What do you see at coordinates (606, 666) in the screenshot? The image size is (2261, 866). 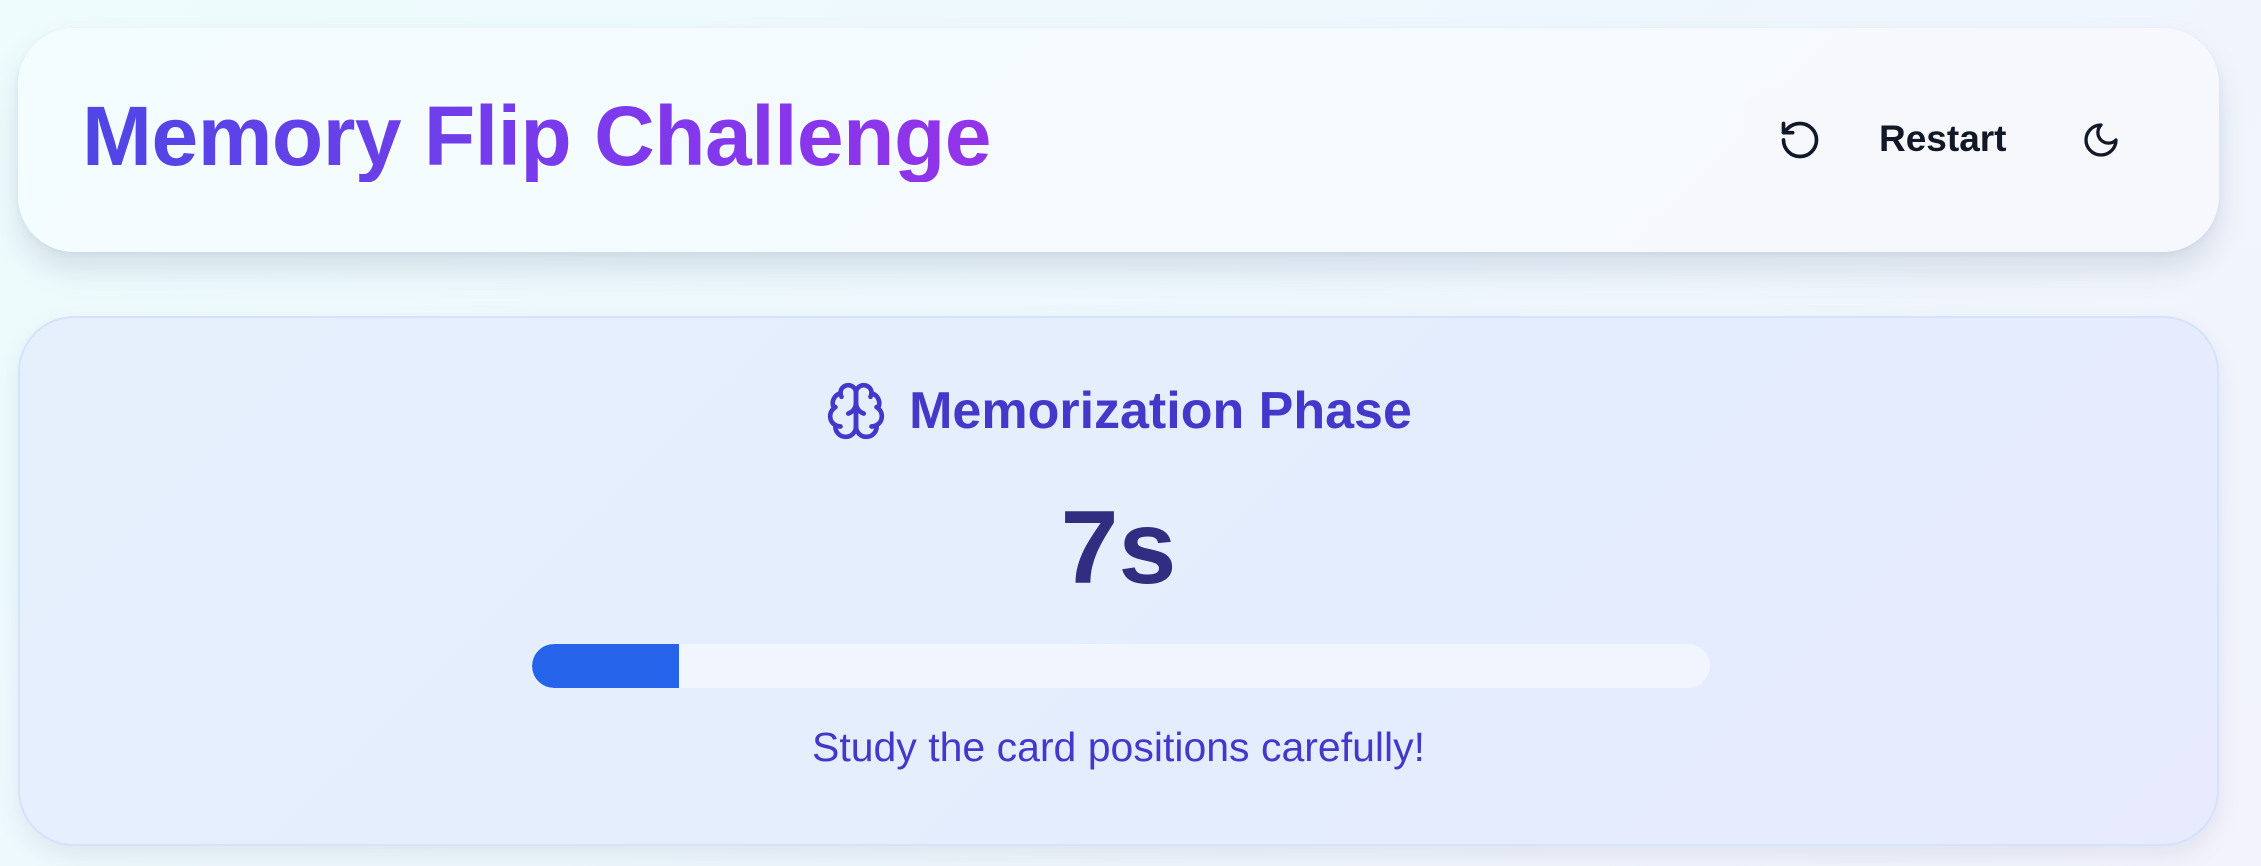 I see `progress-fill` at bounding box center [606, 666].